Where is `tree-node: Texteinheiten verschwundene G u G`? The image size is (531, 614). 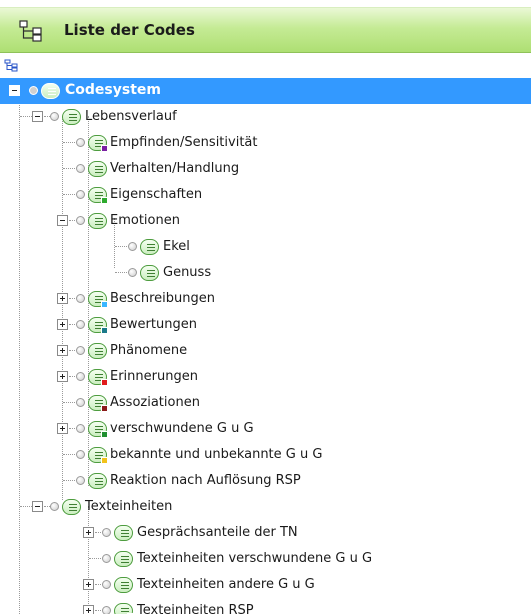
tree-node: Texteinheiten verschwundene G u G is located at coordinates (265, 559).